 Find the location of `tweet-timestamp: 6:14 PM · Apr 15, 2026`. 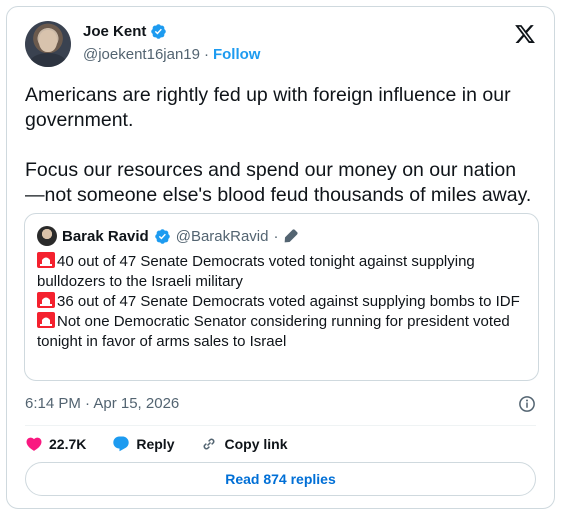

tweet-timestamp: 6:14 PM · Apr 15, 2026 is located at coordinates (102, 403).